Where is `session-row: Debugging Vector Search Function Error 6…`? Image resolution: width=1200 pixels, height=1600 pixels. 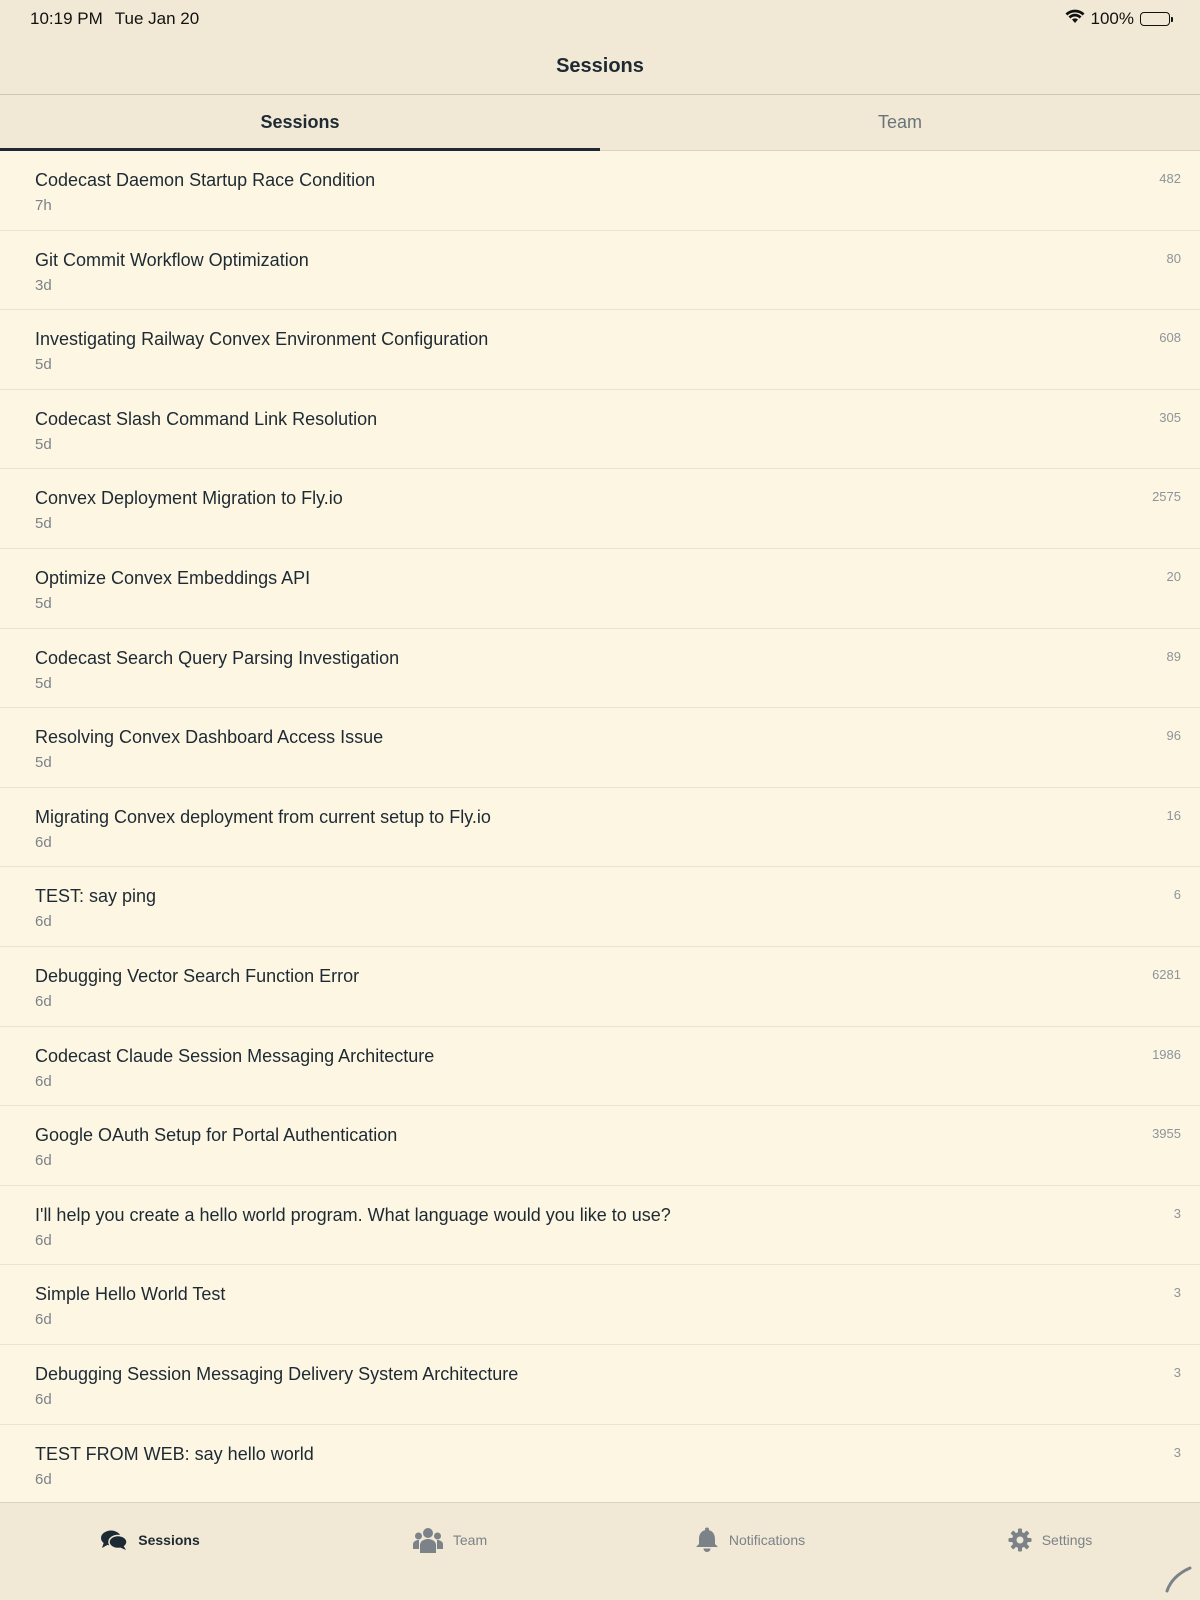
session-row: Debugging Vector Search Function Error 6… is located at coordinates (600, 987).